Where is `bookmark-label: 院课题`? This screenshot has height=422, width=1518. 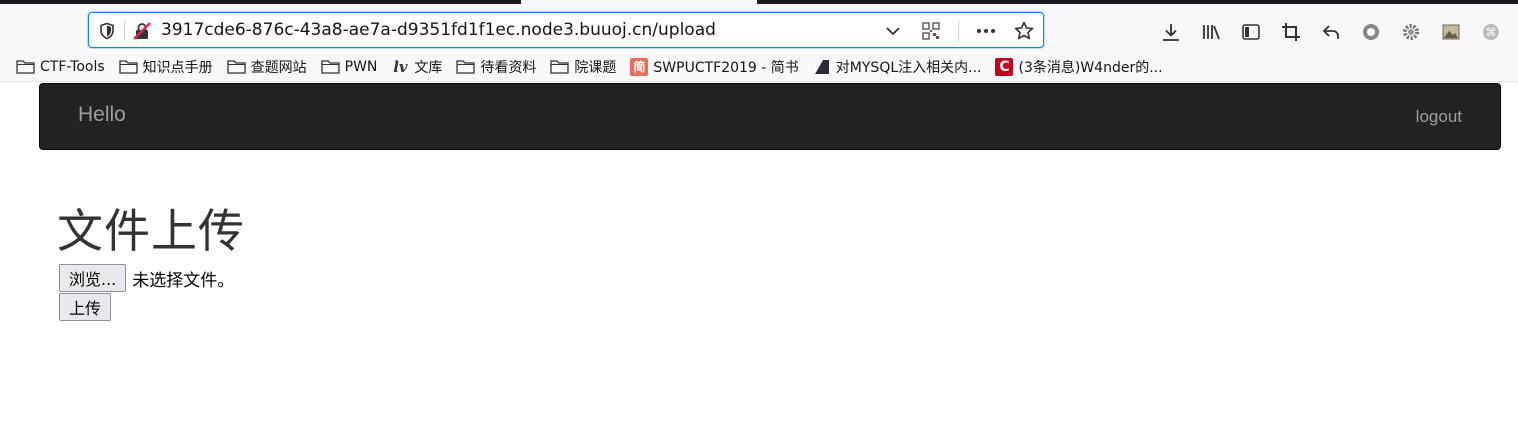
bookmark-label: 院课题 is located at coordinates (595, 67).